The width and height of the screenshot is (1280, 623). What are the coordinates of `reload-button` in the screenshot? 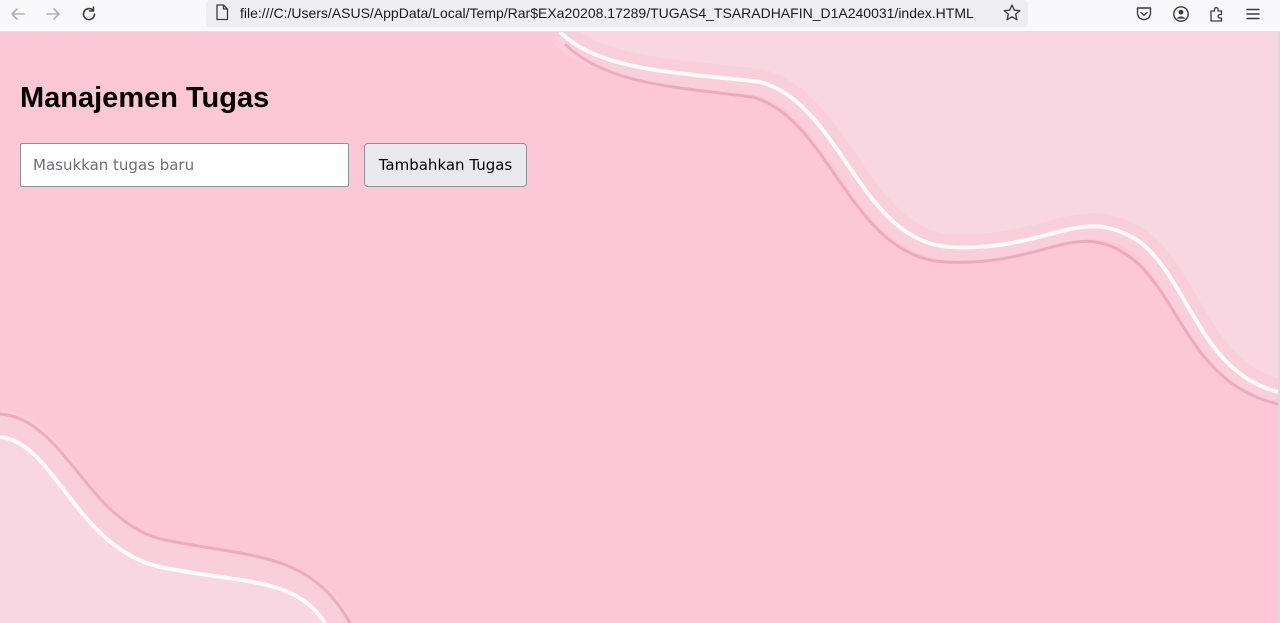 It's located at (89, 14).